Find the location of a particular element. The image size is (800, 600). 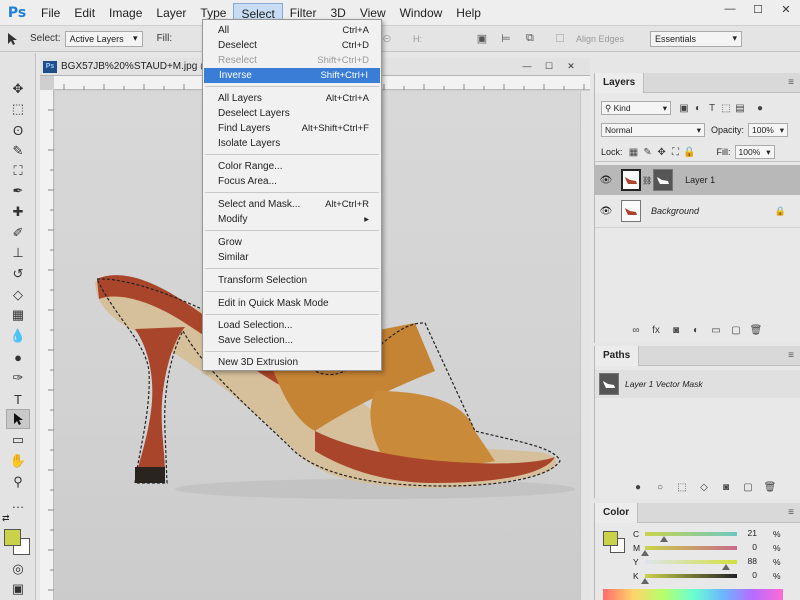

lock-all-icon: 🔒 is located at coordinates (690, 152).